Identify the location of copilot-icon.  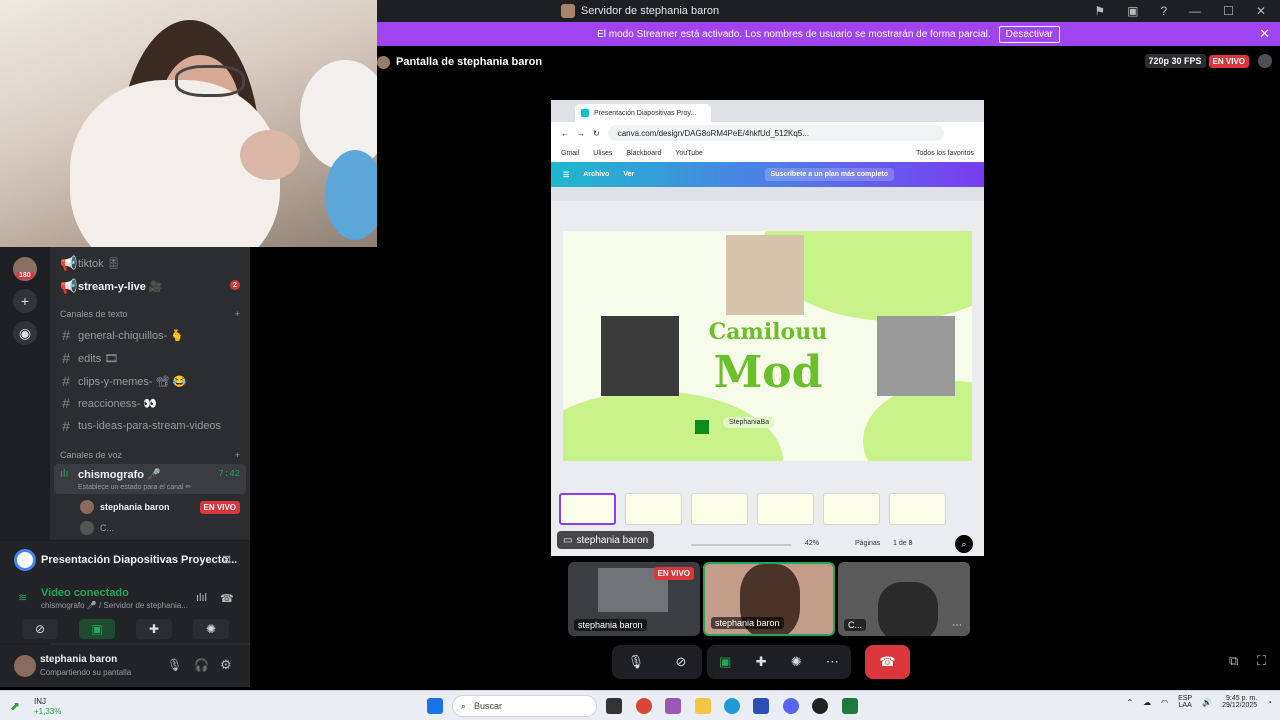
(673, 706).